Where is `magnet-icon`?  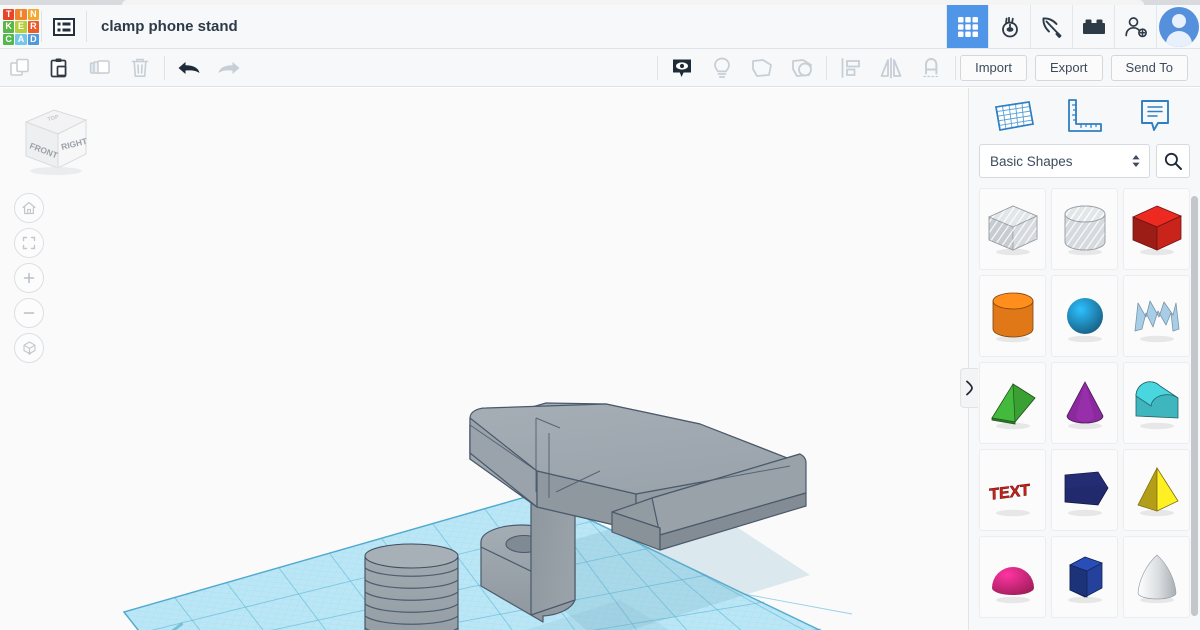
magnet-icon is located at coordinates (931, 67).